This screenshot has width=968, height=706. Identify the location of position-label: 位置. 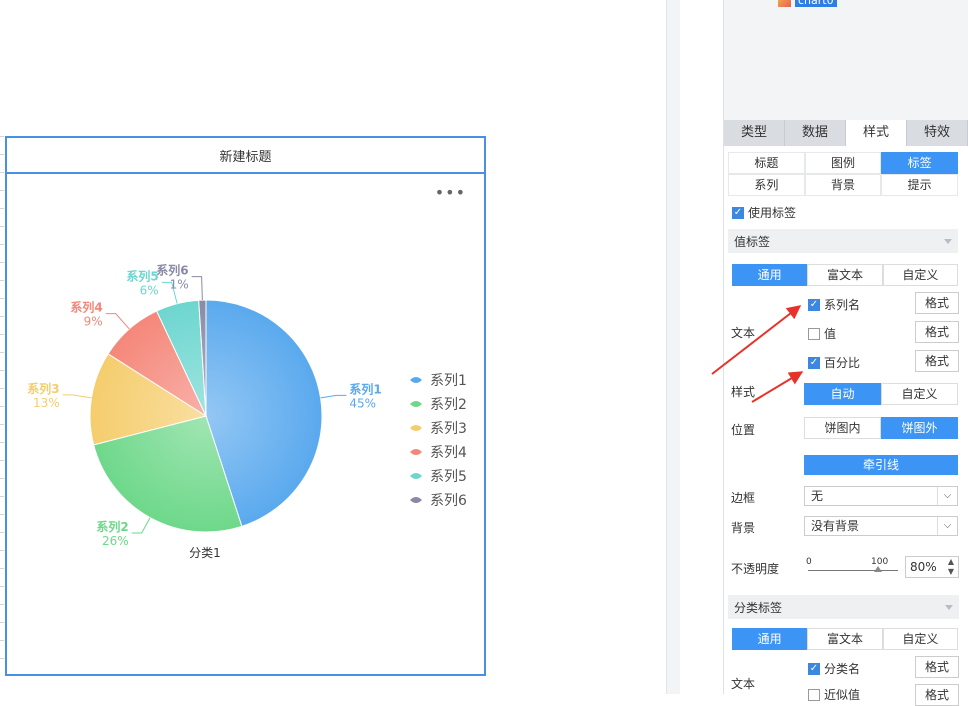
(743, 430).